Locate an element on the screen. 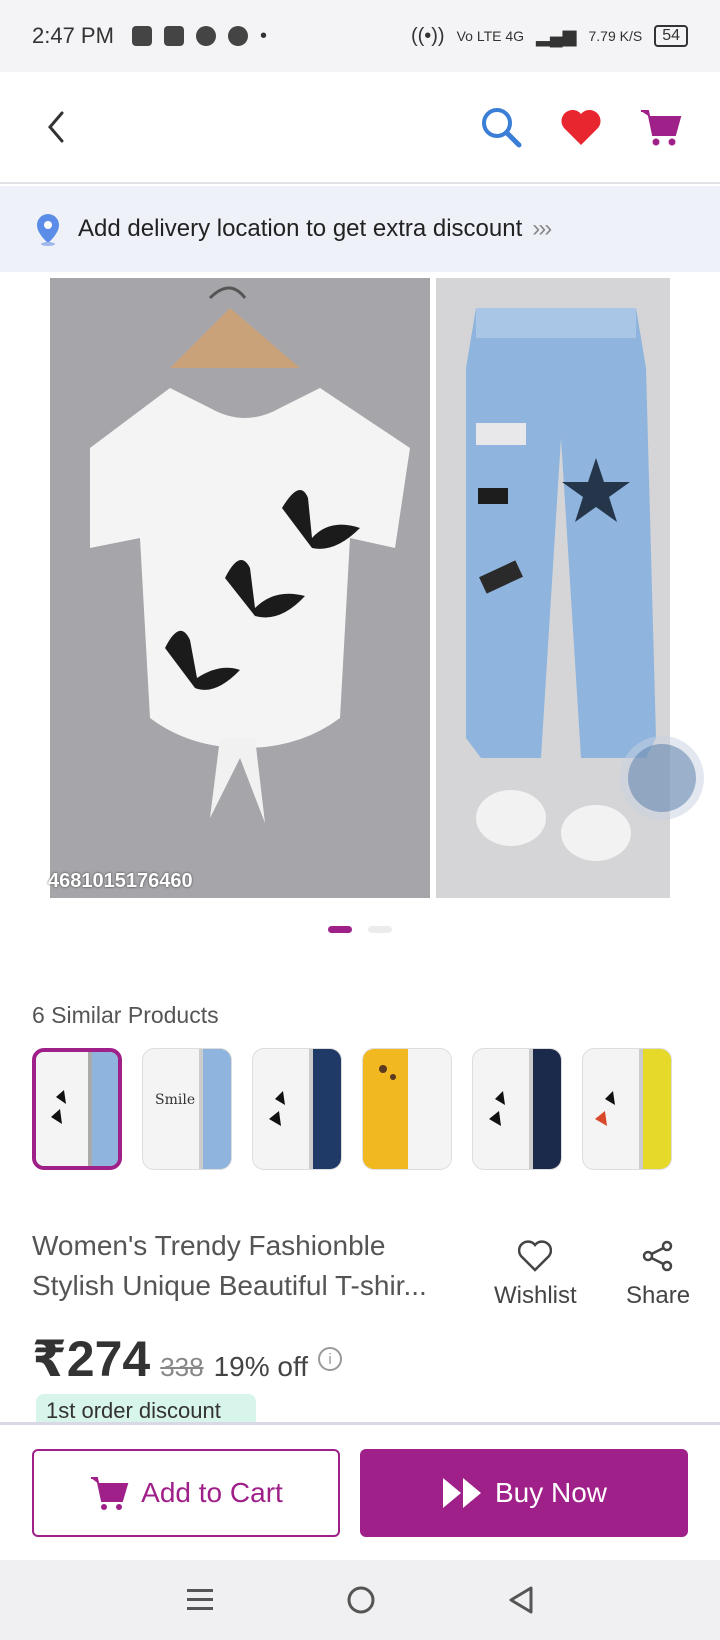  jeans-image is located at coordinates (553, 588).